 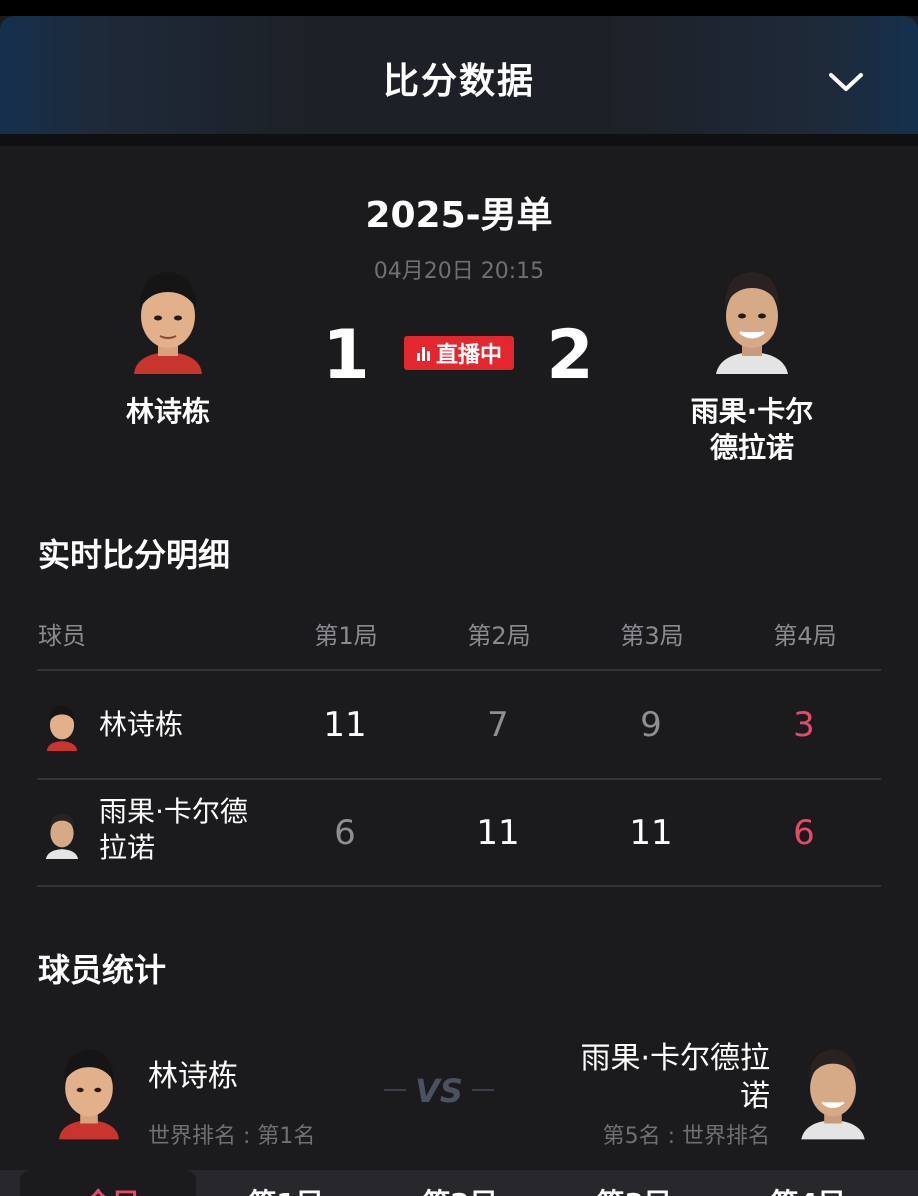 I want to click on stats-player2-name: 雨果·卡尔德拉 诺, so click(x=655, y=1078).